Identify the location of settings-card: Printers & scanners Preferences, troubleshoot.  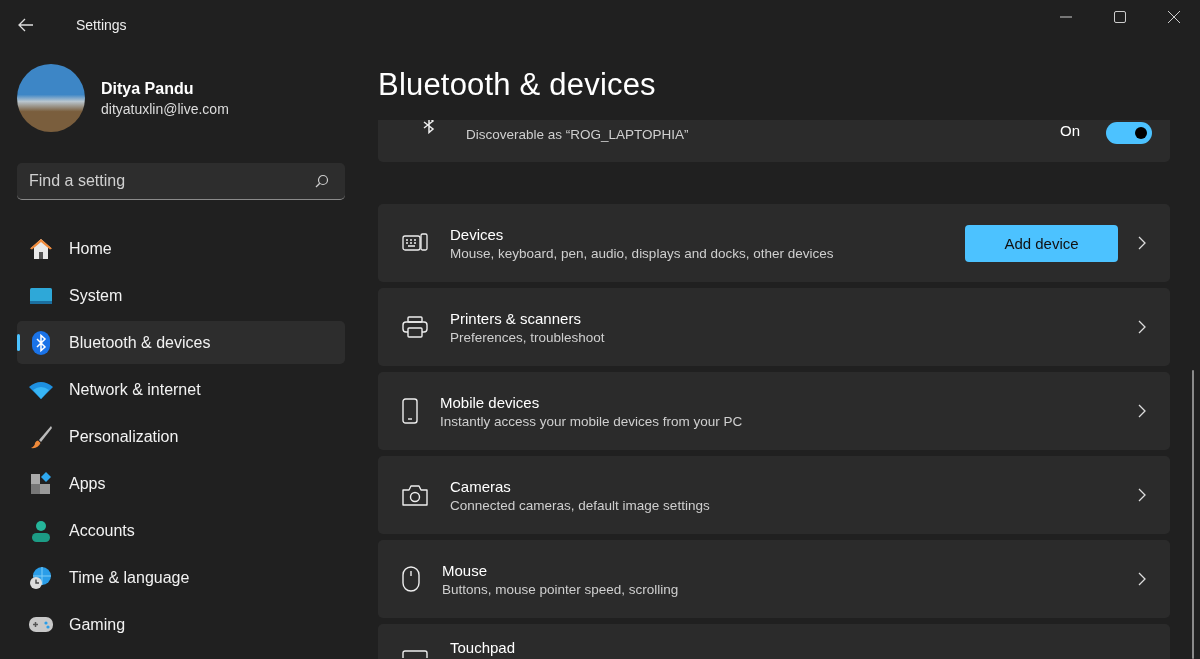
(774, 327).